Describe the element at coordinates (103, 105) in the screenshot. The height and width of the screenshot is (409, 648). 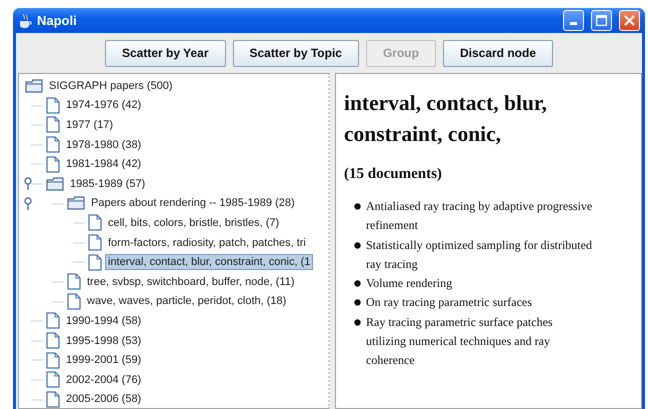
I see `tree-item: 1974-1976 (42)` at that location.